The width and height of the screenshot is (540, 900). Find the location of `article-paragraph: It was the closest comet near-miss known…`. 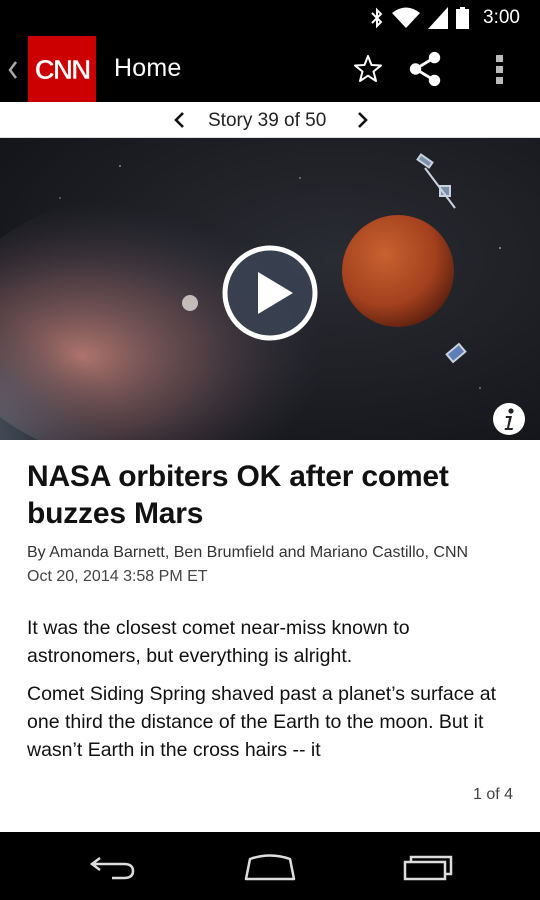

article-paragraph: It was the closest comet near-miss known… is located at coordinates (218, 642).